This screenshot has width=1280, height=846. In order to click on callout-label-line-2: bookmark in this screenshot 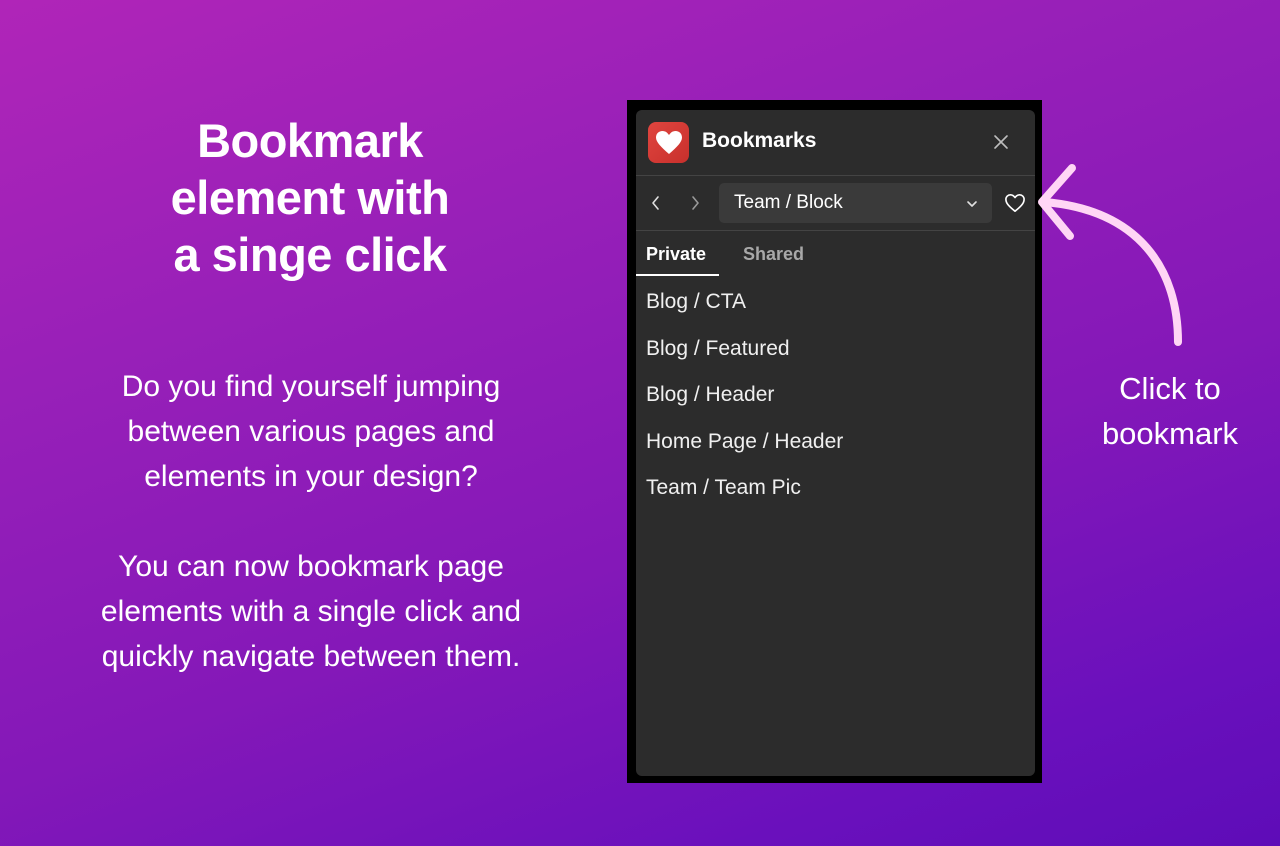, I will do `click(1170, 433)`.